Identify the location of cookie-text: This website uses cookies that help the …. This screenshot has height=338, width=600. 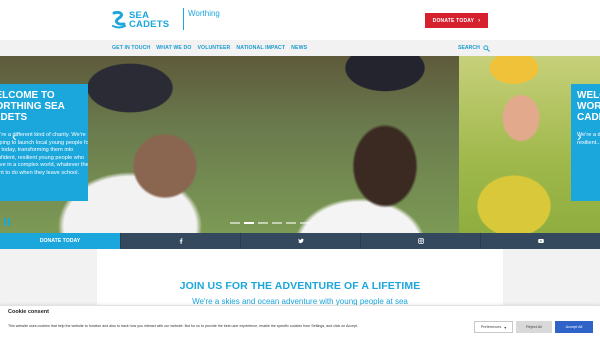
(183, 326).